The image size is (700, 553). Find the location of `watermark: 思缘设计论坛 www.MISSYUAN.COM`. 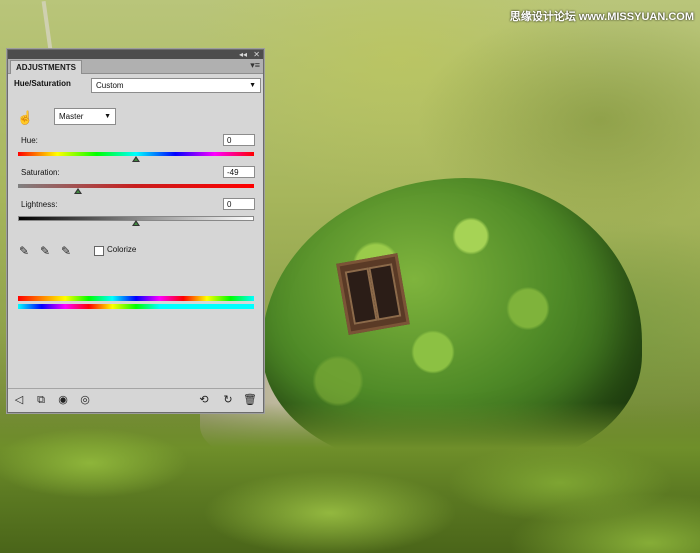

watermark: 思缘设计论坛 www.MISSYUAN.COM is located at coordinates (601, 17).